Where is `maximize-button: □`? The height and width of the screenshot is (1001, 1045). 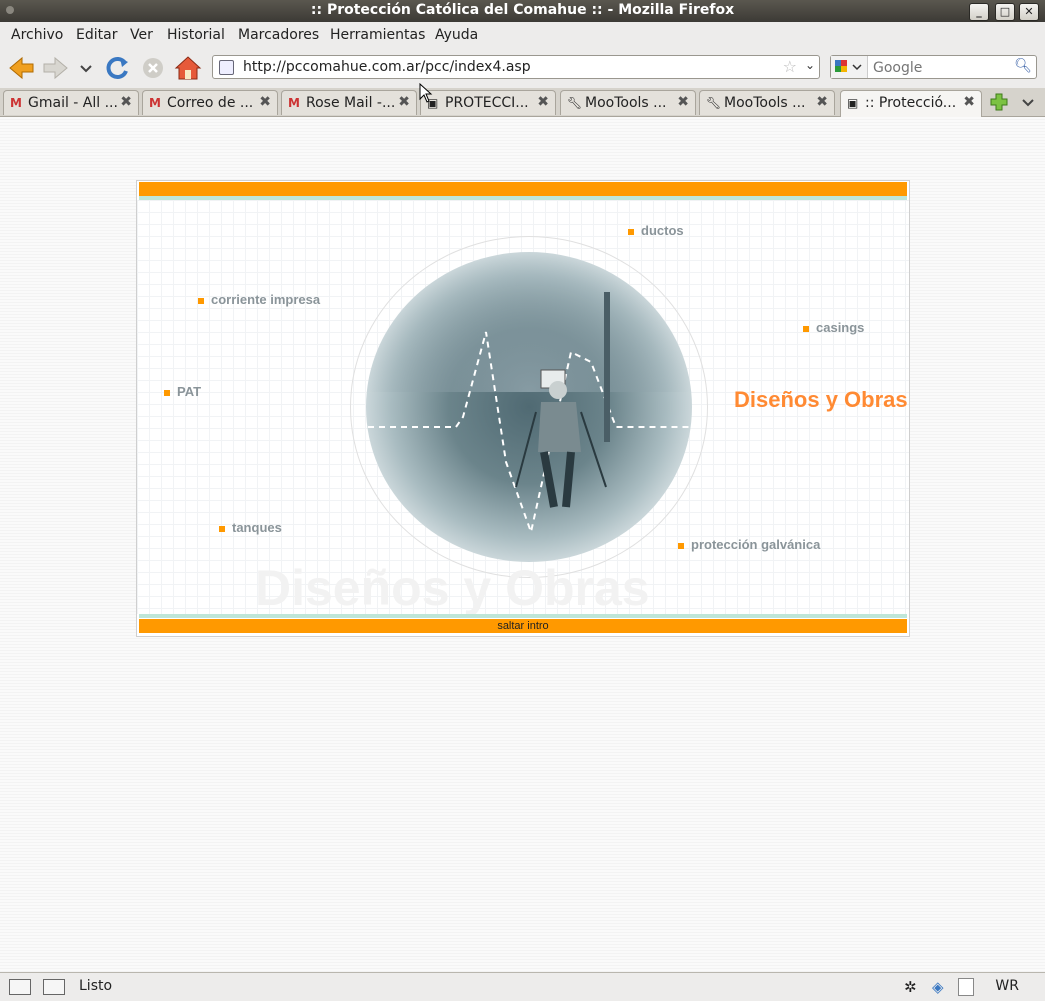
maximize-button: □ is located at coordinates (1005, 12).